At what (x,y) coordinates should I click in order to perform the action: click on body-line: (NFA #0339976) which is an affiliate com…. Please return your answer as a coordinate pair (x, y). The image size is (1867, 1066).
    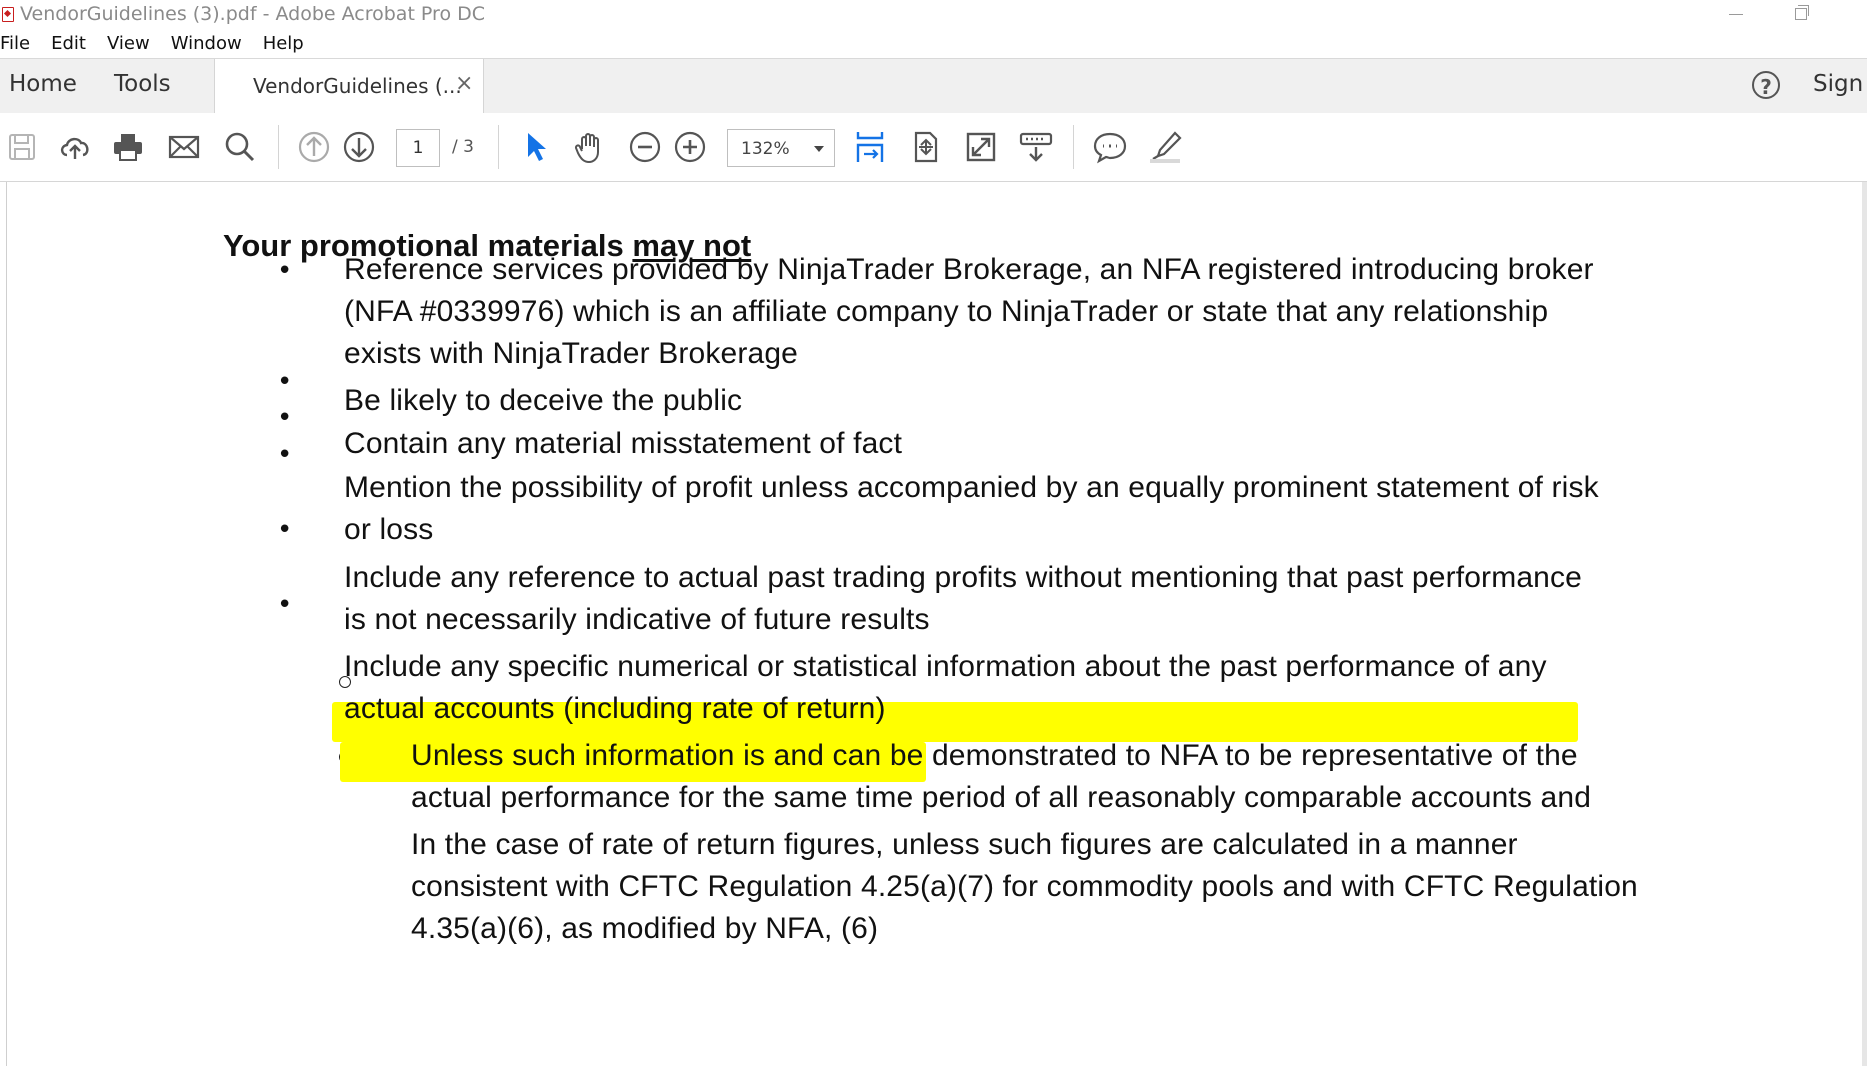
    Looking at the image, I should click on (946, 311).